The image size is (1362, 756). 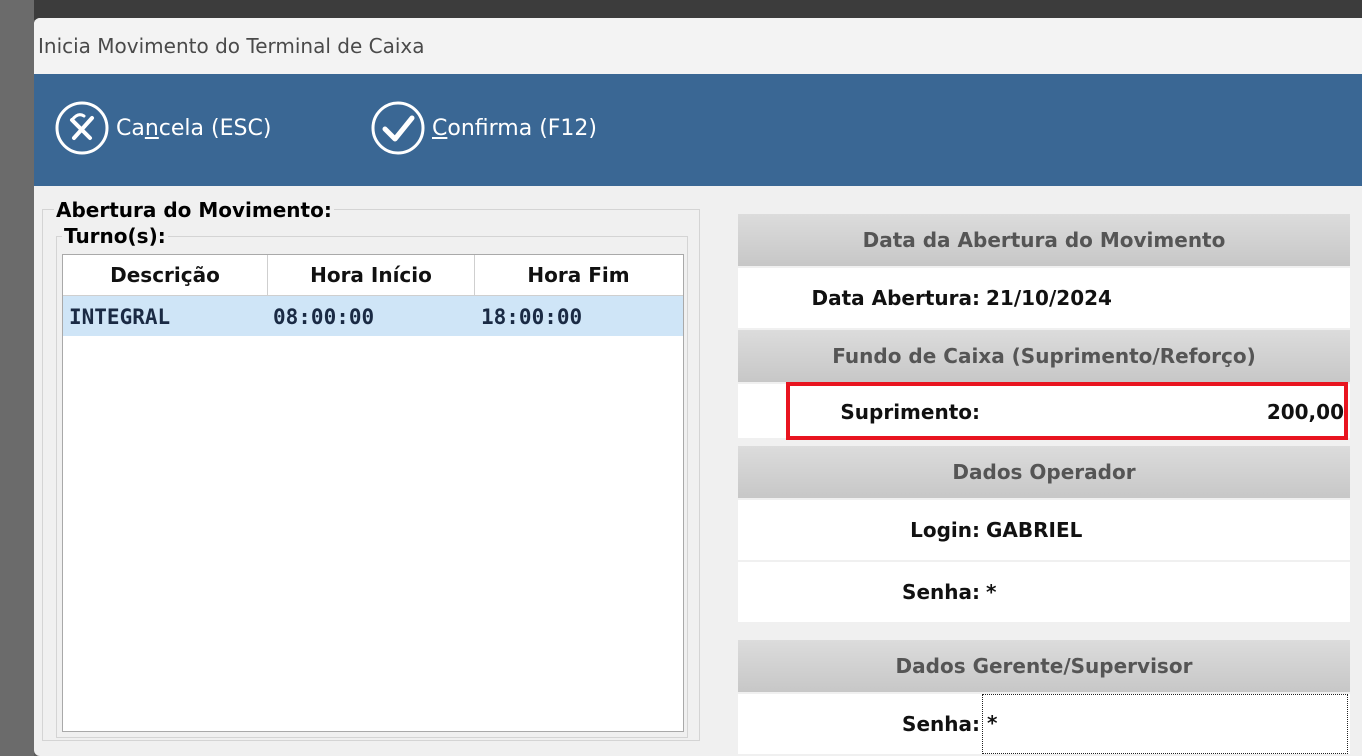 I want to click on confirm-label: Confirma (F12), so click(x=515, y=128).